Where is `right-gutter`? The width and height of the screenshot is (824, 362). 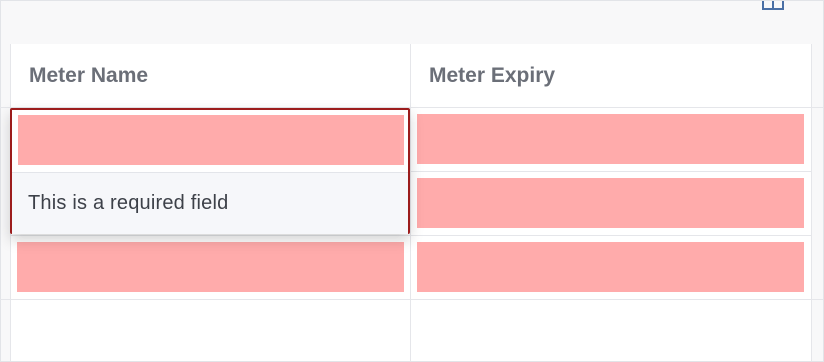
right-gutter is located at coordinates (817, 202).